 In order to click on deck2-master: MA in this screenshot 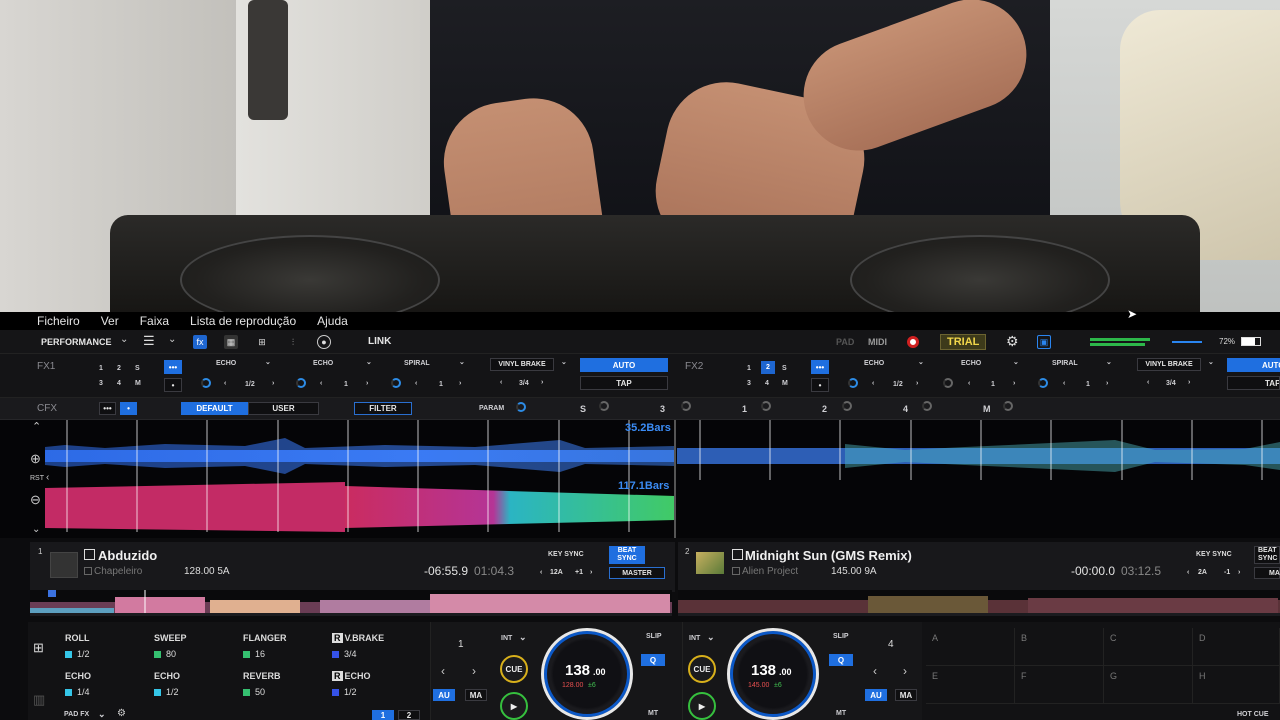, I will do `click(1267, 573)`.